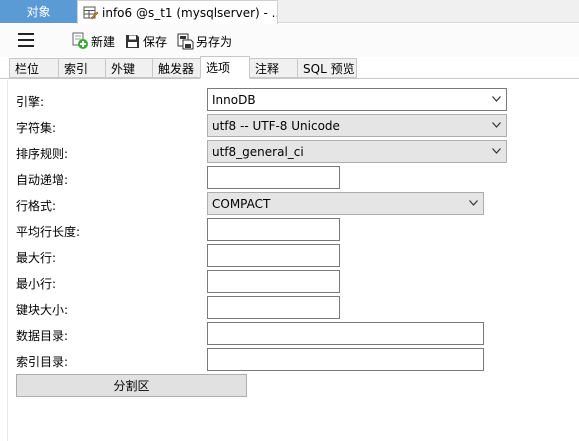 The image size is (579, 441). I want to click on min-rows-label: 最小行:, so click(36, 284).